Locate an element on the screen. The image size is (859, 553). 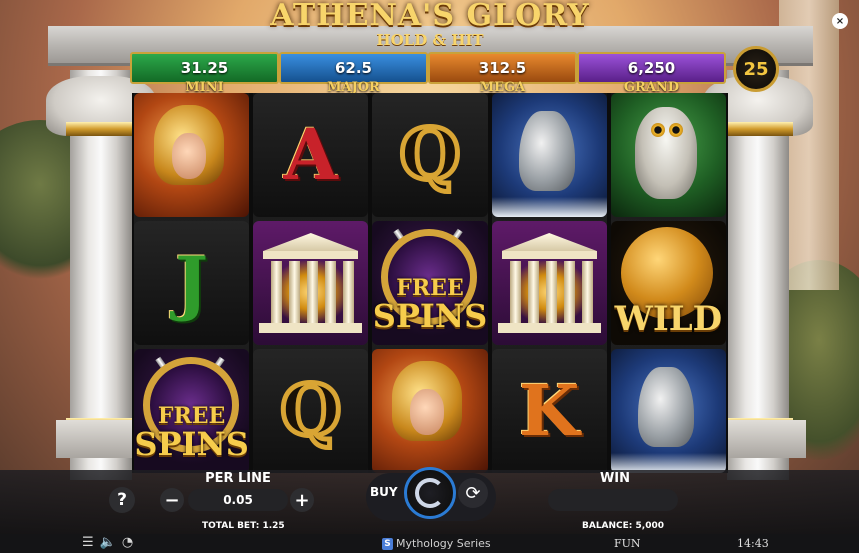
sound-icon: 🔈 is located at coordinates (108, 542).